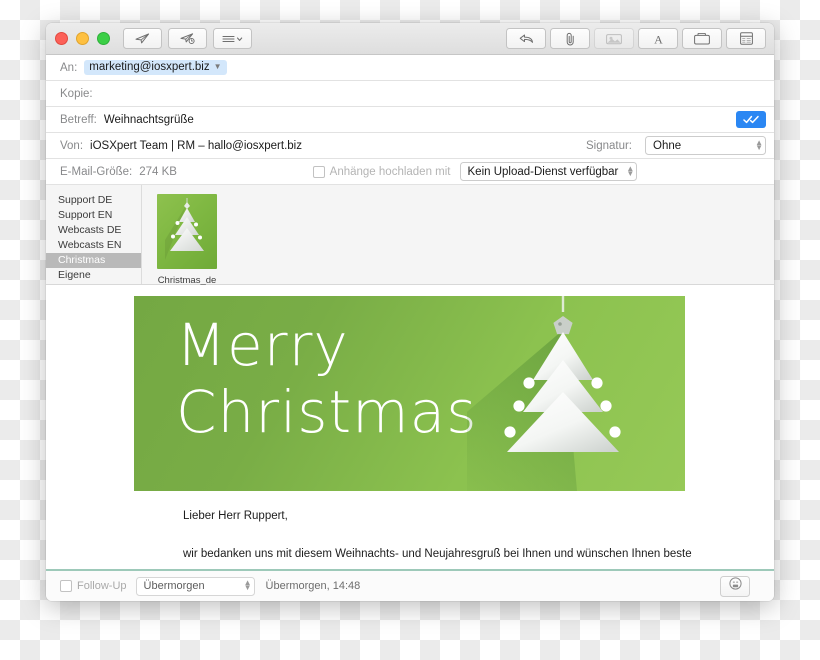 This screenshot has width=820, height=660. Describe the element at coordinates (218, 67) in the screenshot. I see `chevron-down-icon: ▼` at that location.